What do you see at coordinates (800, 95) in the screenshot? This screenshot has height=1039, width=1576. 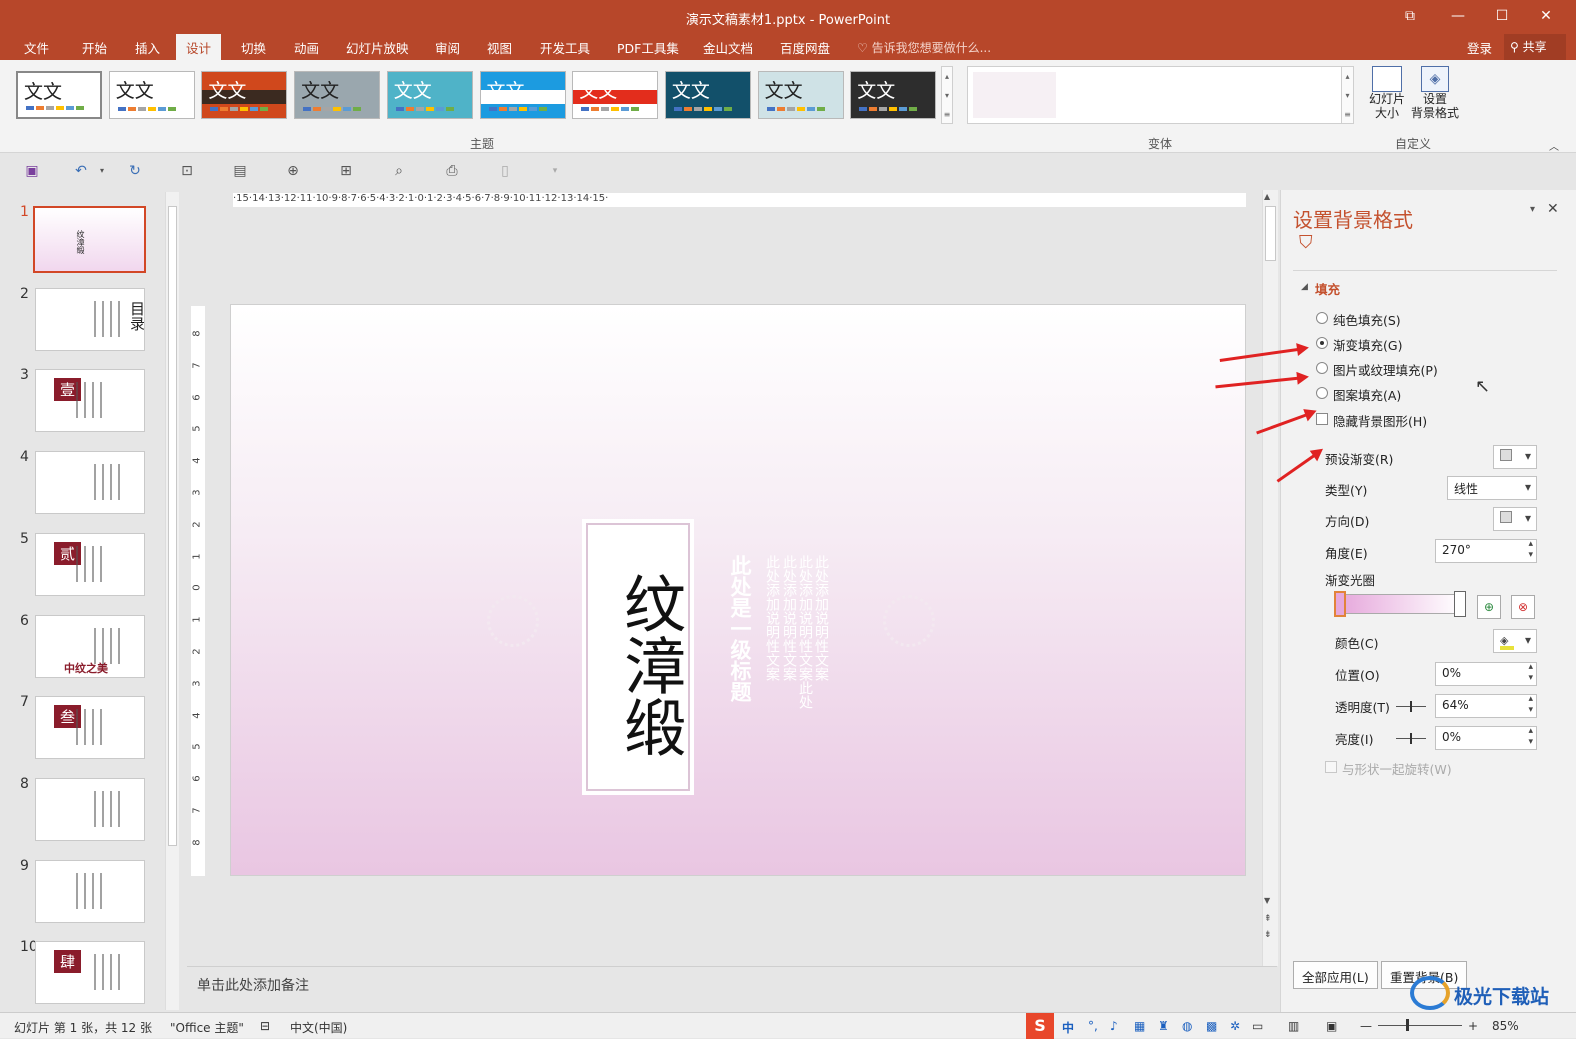 I see `theme-9: 文文` at bounding box center [800, 95].